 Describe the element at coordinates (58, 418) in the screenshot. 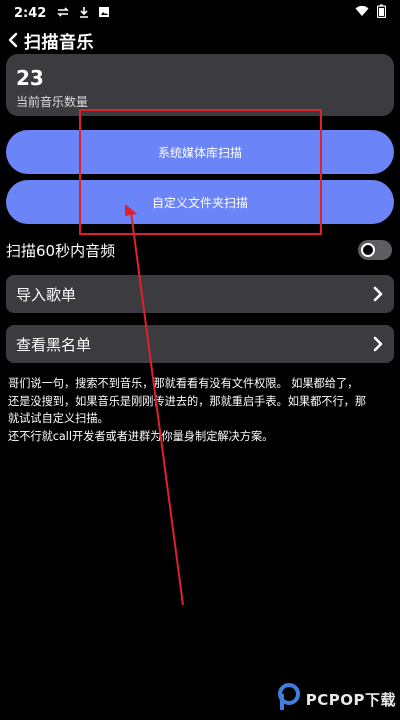

I see `help-line: 就试试自定义扫描。` at that location.